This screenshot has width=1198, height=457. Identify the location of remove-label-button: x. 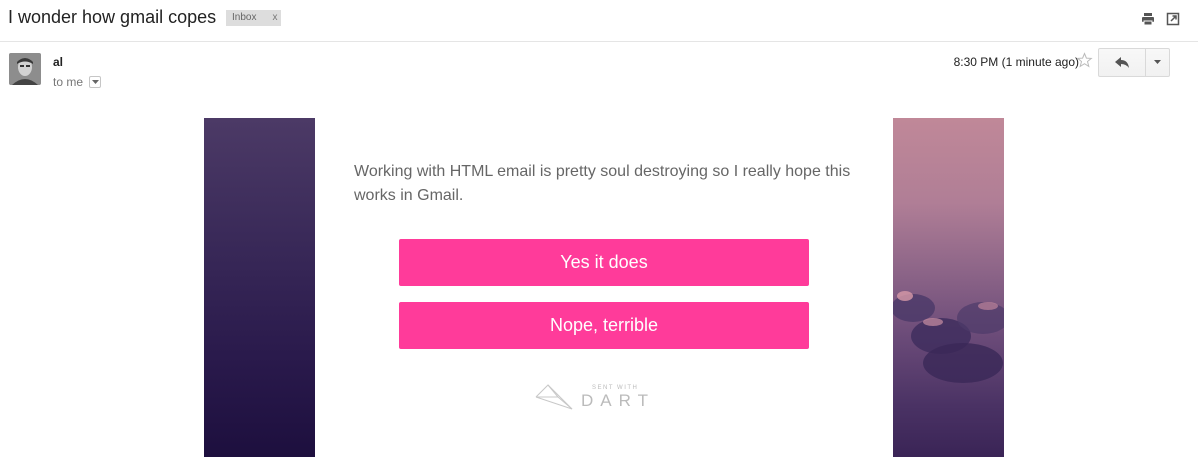
(274, 17).